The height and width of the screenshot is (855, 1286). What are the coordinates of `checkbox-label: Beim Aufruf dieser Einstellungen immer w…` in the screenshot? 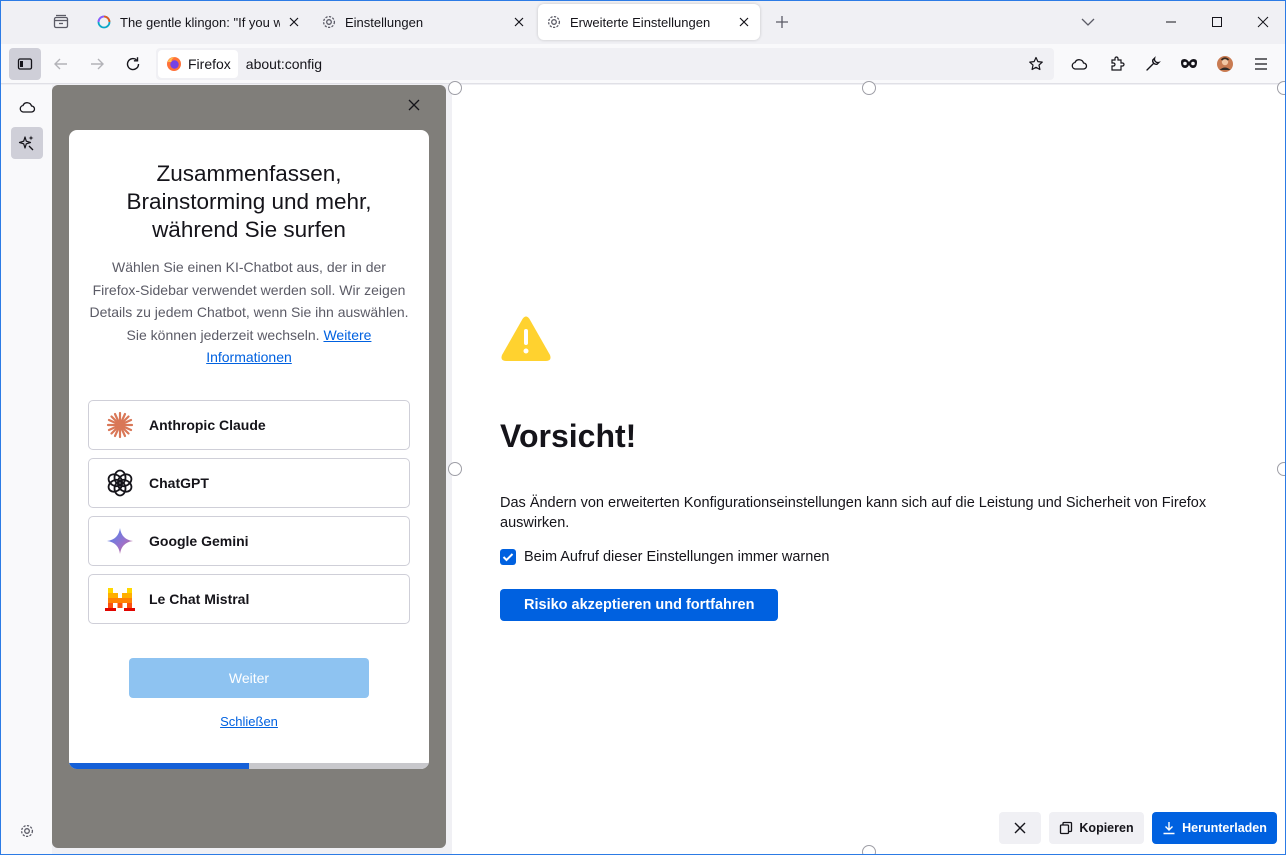 It's located at (677, 557).